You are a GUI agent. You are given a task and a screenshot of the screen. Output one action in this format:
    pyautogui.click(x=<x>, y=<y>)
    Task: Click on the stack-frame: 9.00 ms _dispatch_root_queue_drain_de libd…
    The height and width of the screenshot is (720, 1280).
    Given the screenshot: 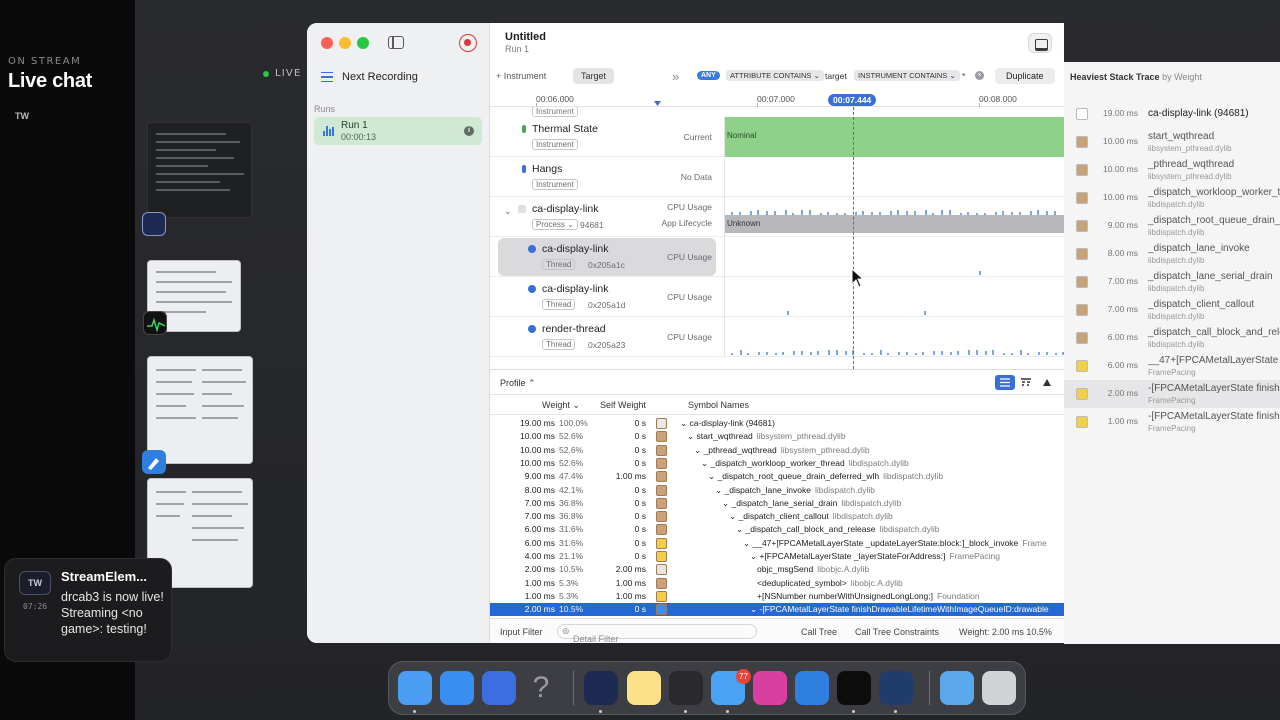 What is the action you would take?
    pyautogui.click(x=1172, y=226)
    